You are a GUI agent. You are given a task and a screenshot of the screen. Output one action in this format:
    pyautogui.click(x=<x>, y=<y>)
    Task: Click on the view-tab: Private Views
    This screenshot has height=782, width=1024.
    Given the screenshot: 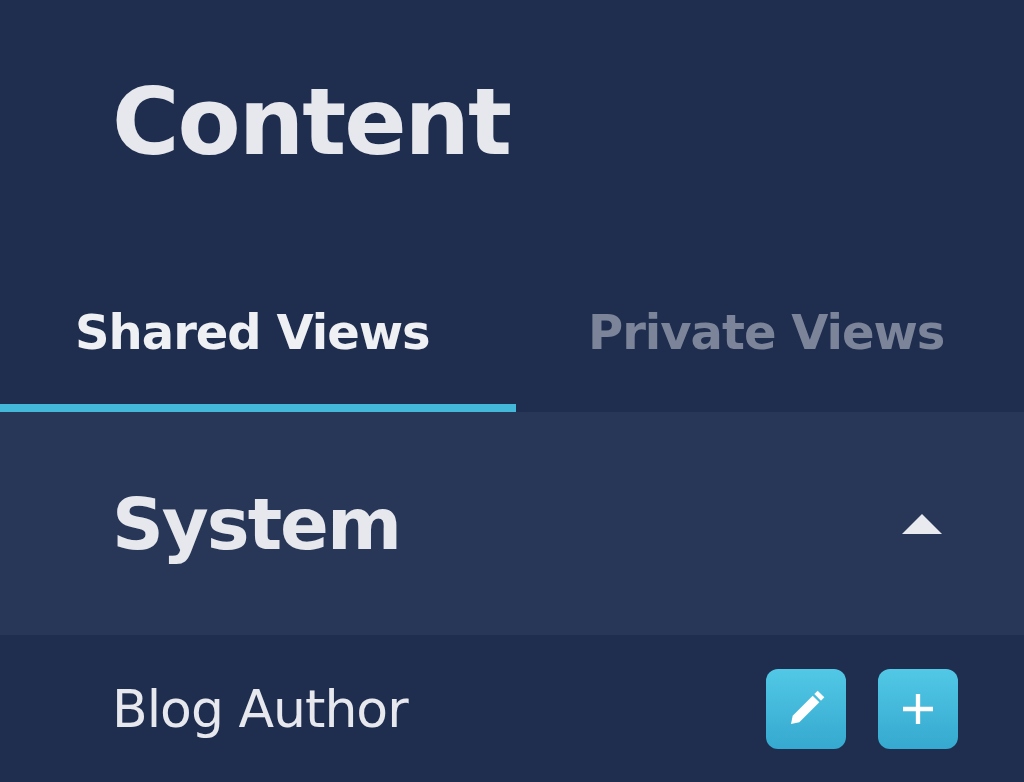 What is the action you would take?
    pyautogui.click(x=770, y=319)
    